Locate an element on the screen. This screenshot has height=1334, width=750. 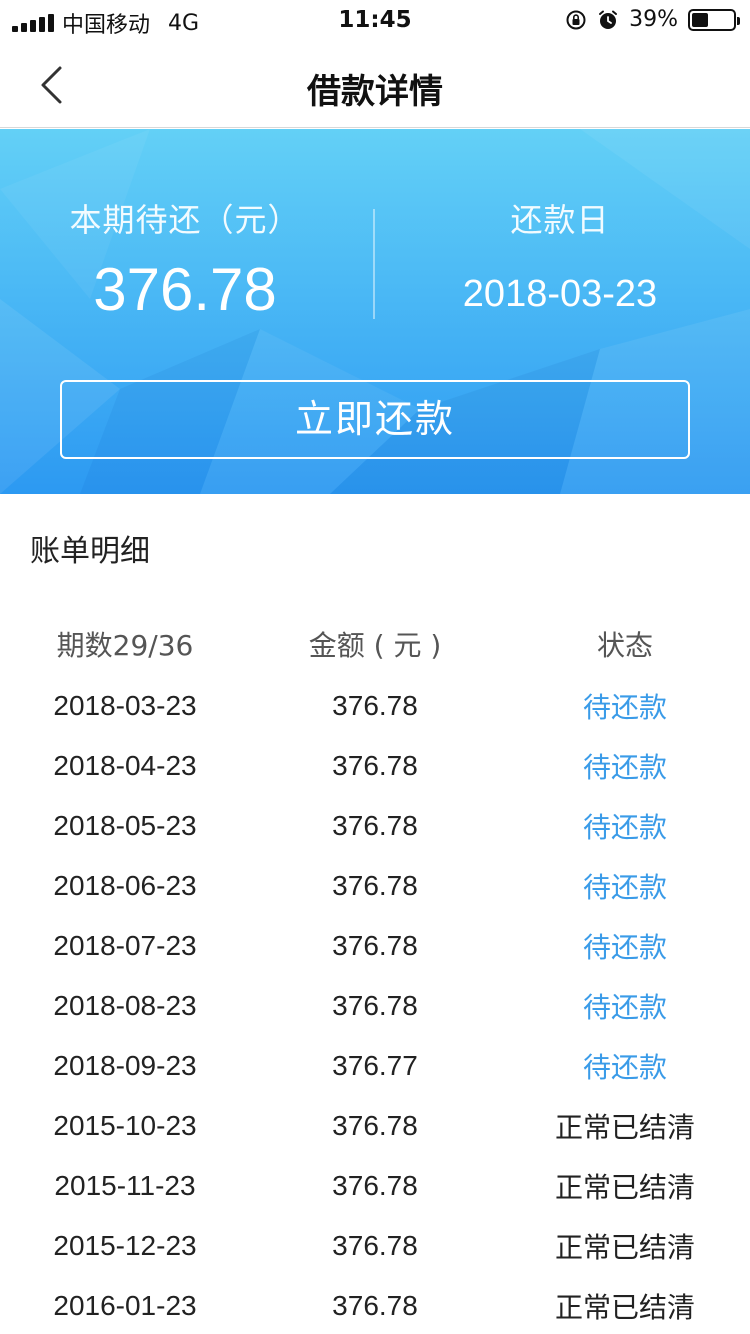
table-row: 2016-01-23 376.78 正常已结清 is located at coordinates (375, 1305).